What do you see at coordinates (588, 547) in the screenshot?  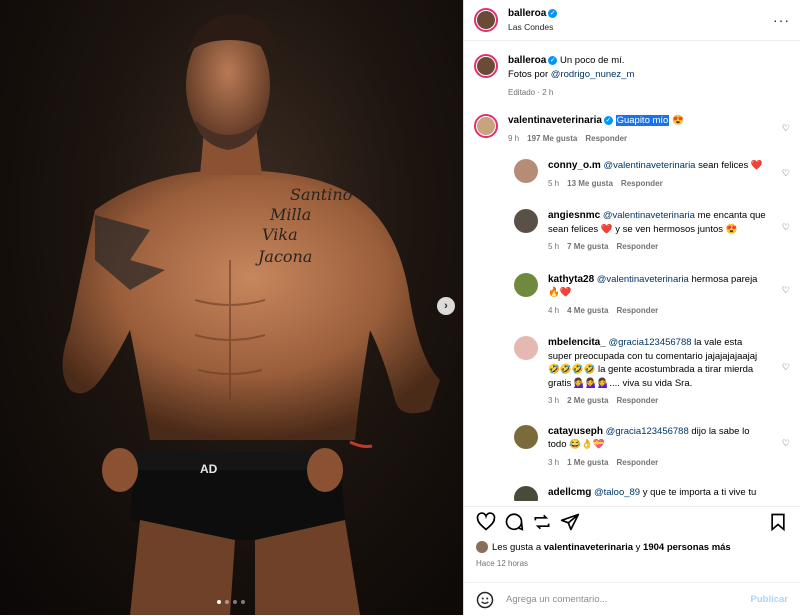 I see `liker-username: valentinaveterinaria` at bounding box center [588, 547].